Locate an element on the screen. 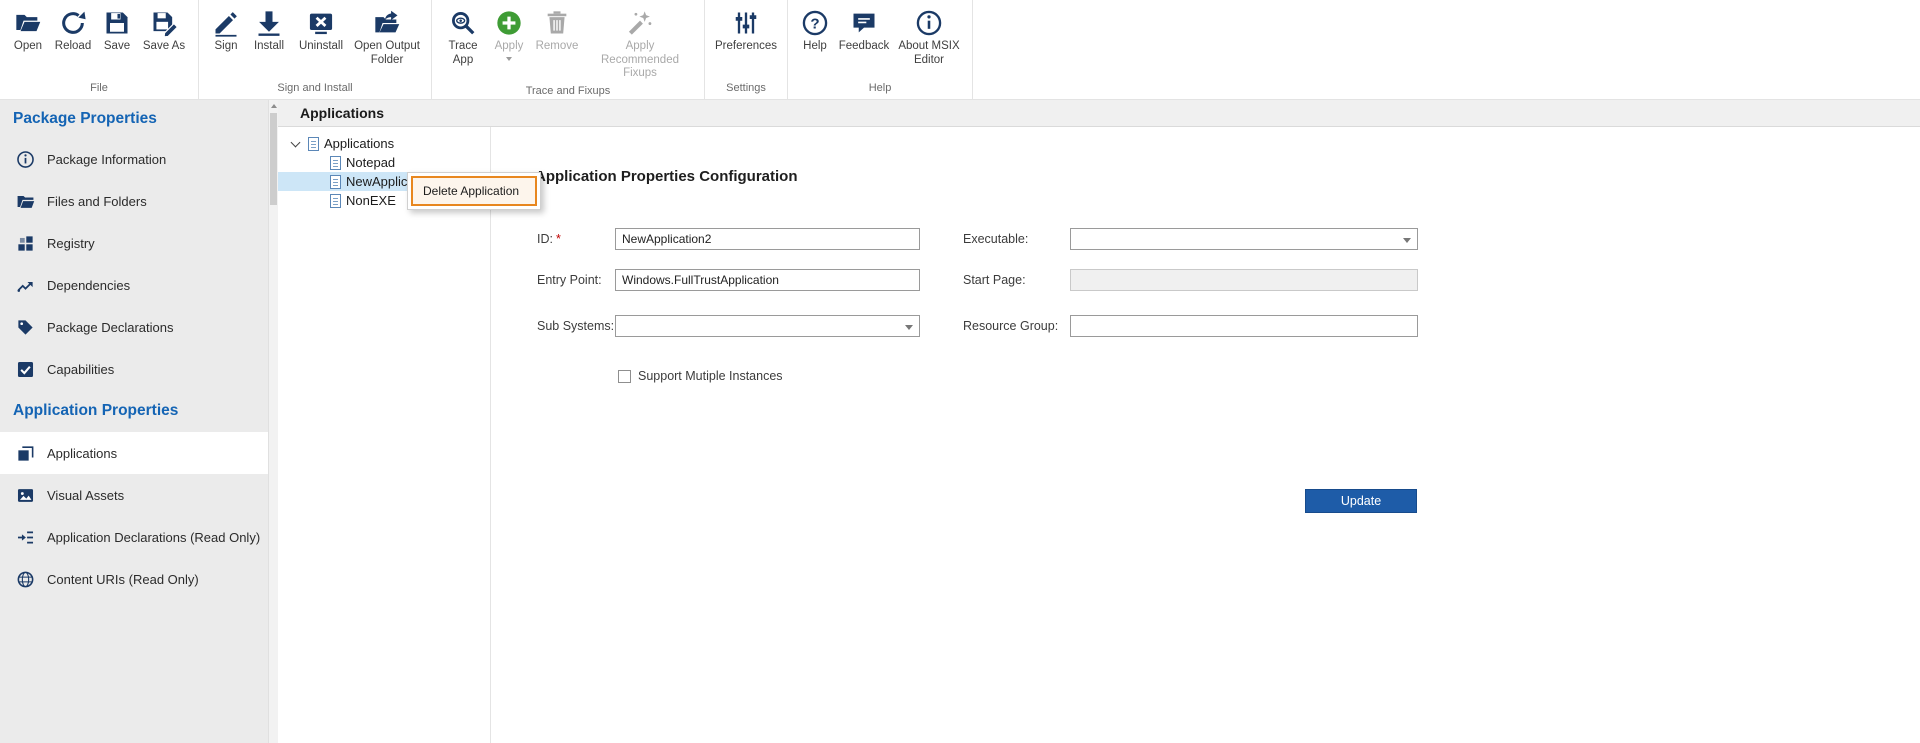  sign-button: Sign is located at coordinates (226, 30).